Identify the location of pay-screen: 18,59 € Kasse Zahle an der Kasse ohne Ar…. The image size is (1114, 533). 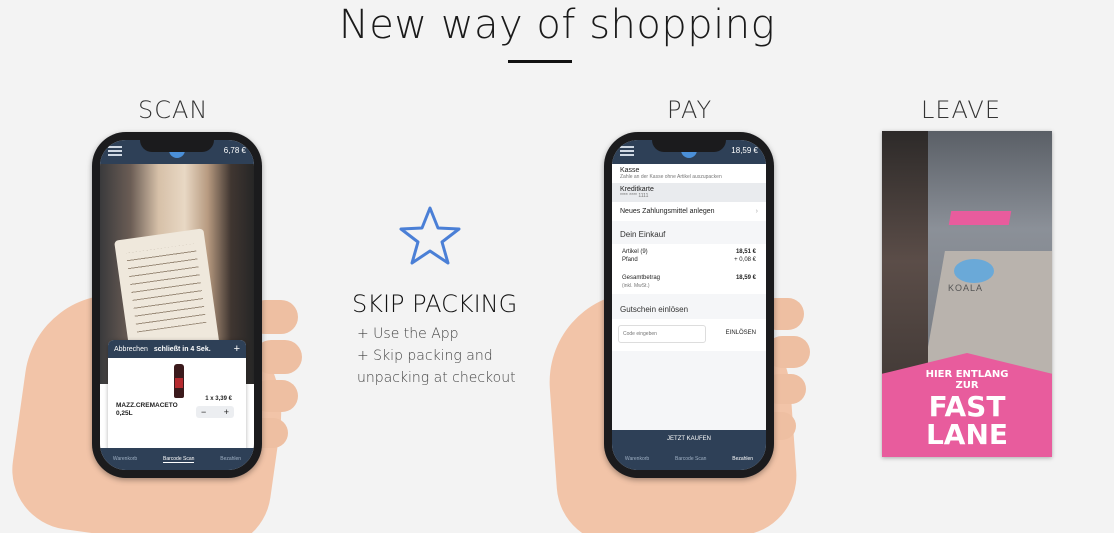
(689, 305).